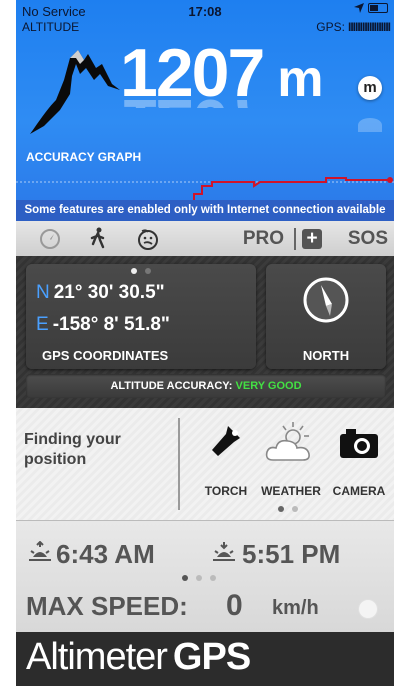 This screenshot has width=394, height=686. Describe the element at coordinates (359, 460) in the screenshot. I see `camera-button: CAMERA` at that location.